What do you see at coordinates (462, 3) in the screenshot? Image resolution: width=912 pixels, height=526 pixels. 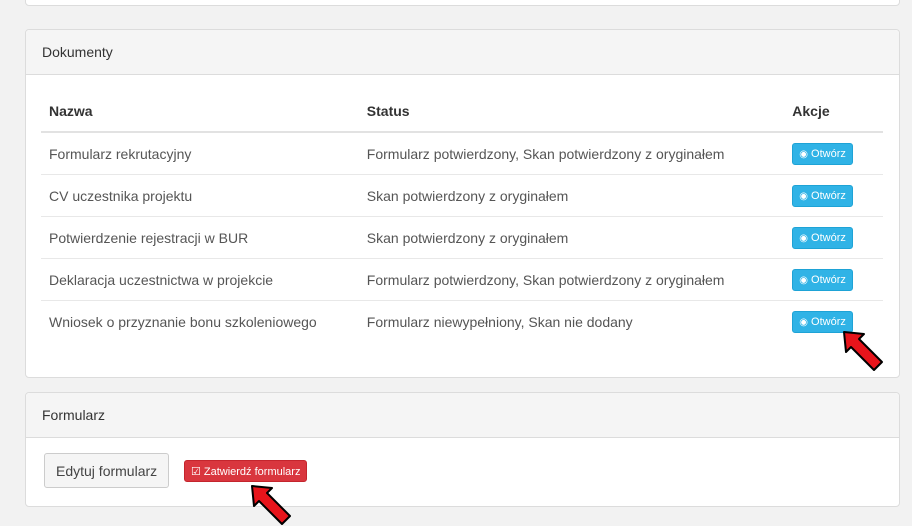 I see `previous-panel` at bounding box center [462, 3].